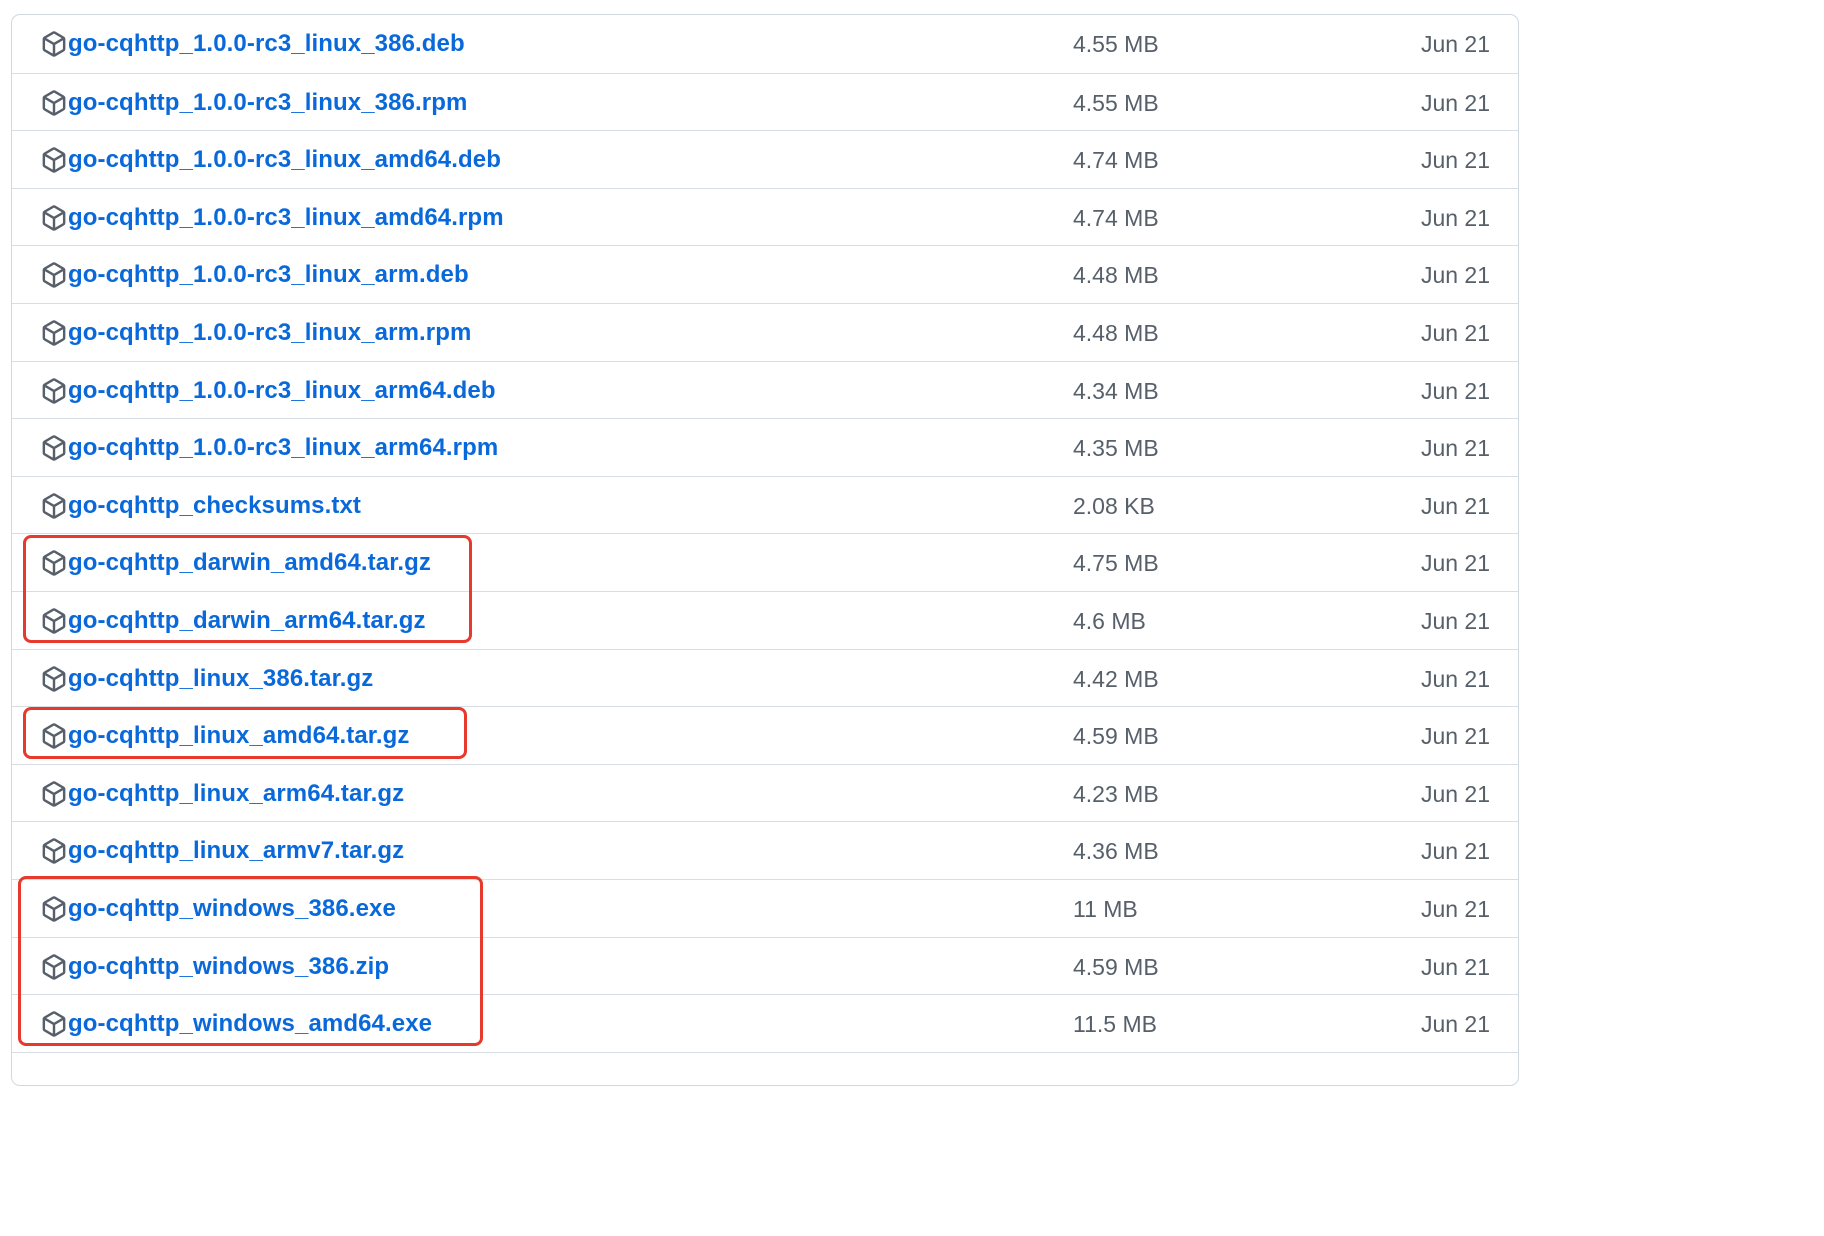 Image resolution: width=1824 pixels, height=1236 pixels. What do you see at coordinates (1116, 793) in the screenshot?
I see `asset-size: 4.23 MB` at bounding box center [1116, 793].